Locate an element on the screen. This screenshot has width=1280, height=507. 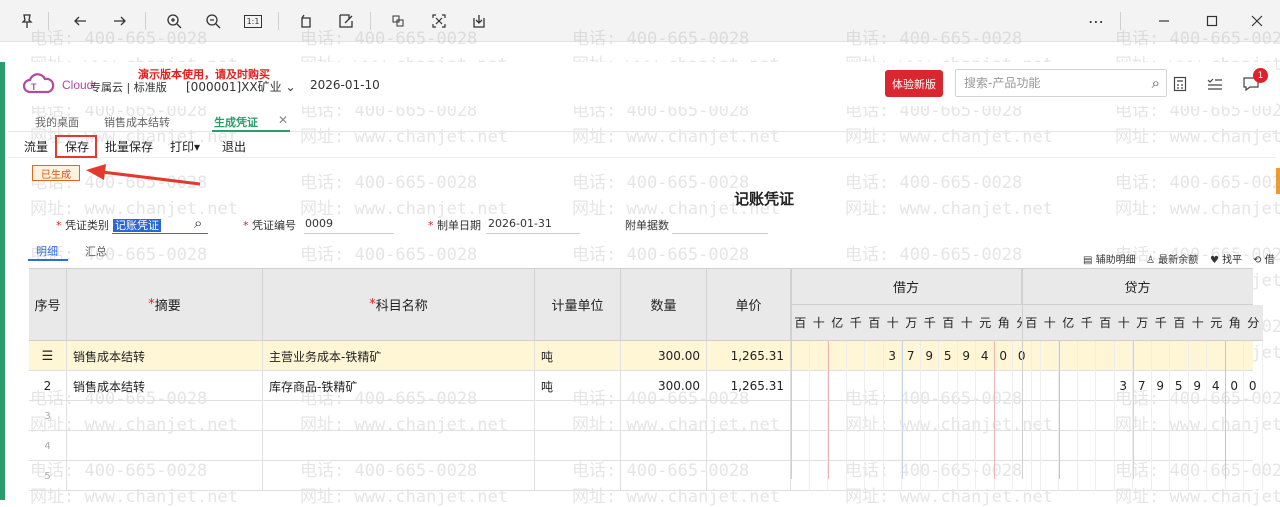
balance-out-button: ♥ 找平 is located at coordinates (1226, 258).